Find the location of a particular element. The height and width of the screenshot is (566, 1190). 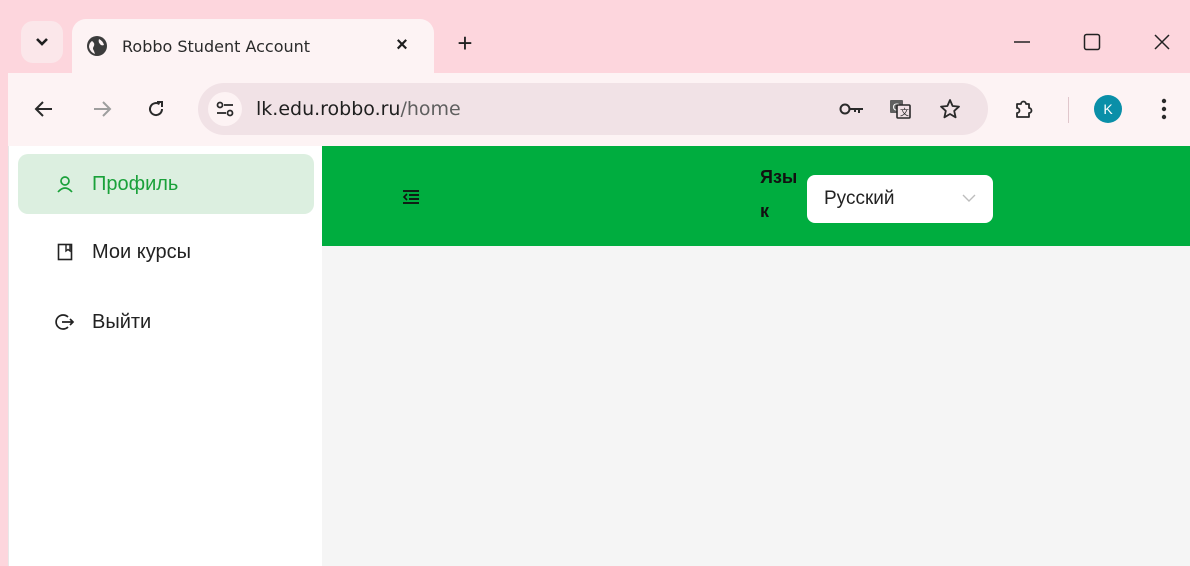

close-icon is located at coordinates (1162, 42).